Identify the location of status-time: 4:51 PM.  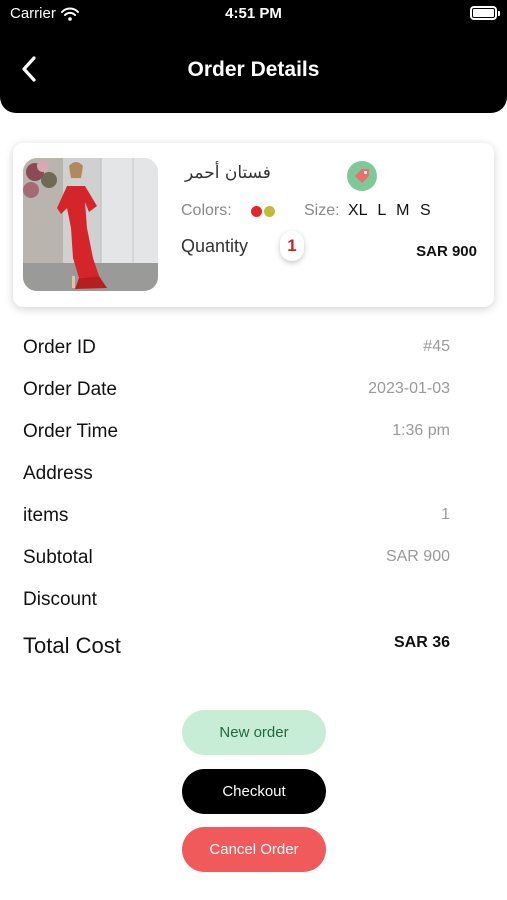
(253, 13).